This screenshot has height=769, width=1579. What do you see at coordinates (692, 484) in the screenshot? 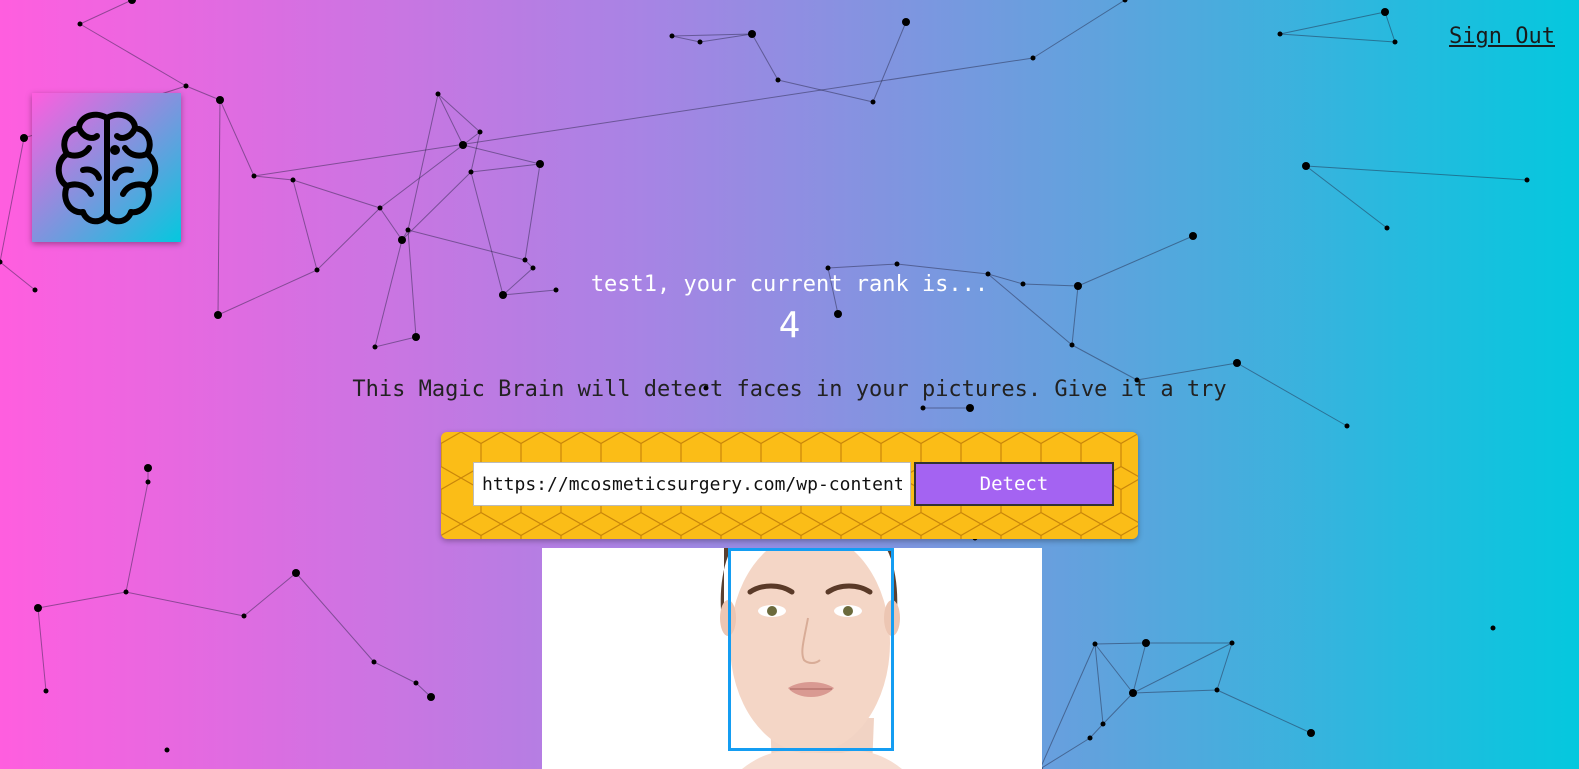
I see `image-url-input` at bounding box center [692, 484].